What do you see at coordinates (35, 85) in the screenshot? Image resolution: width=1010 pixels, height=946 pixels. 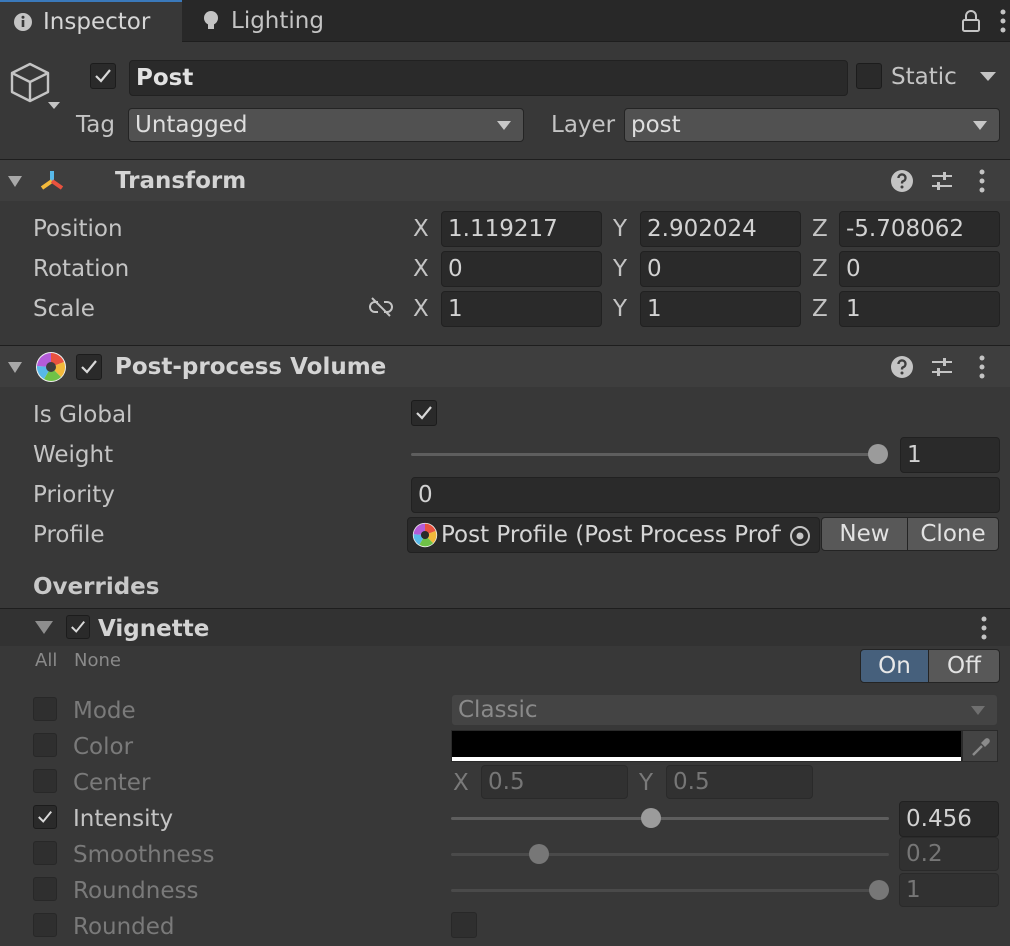 I see `gameobject-cube-icon` at bounding box center [35, 85].